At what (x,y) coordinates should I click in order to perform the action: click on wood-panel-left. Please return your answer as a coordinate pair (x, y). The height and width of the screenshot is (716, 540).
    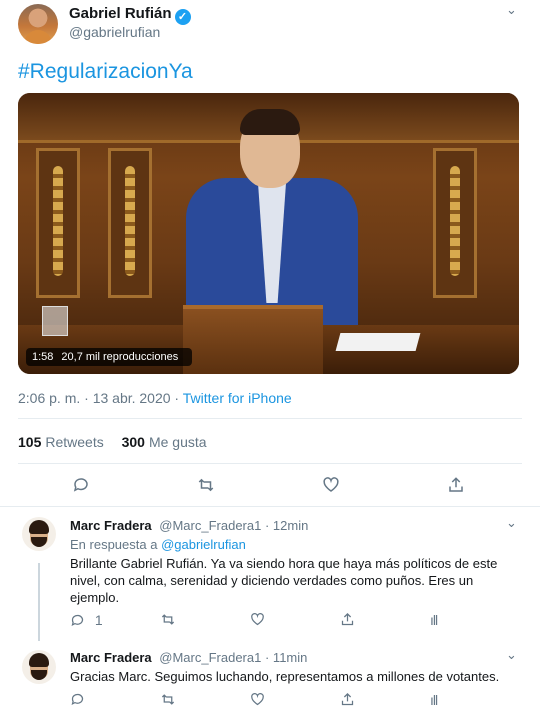
    Looking at the image, I should click on (58, 223).